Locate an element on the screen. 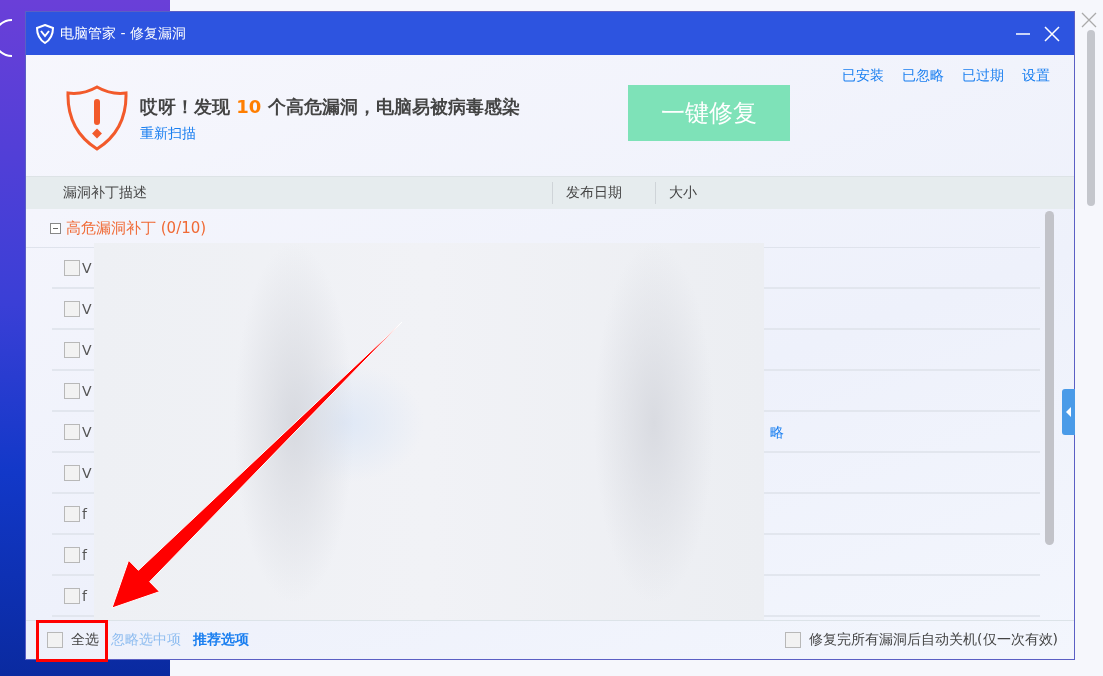 The image size is (1103, 676). top-link: 已忽略 is located at coordinates (923, 76).